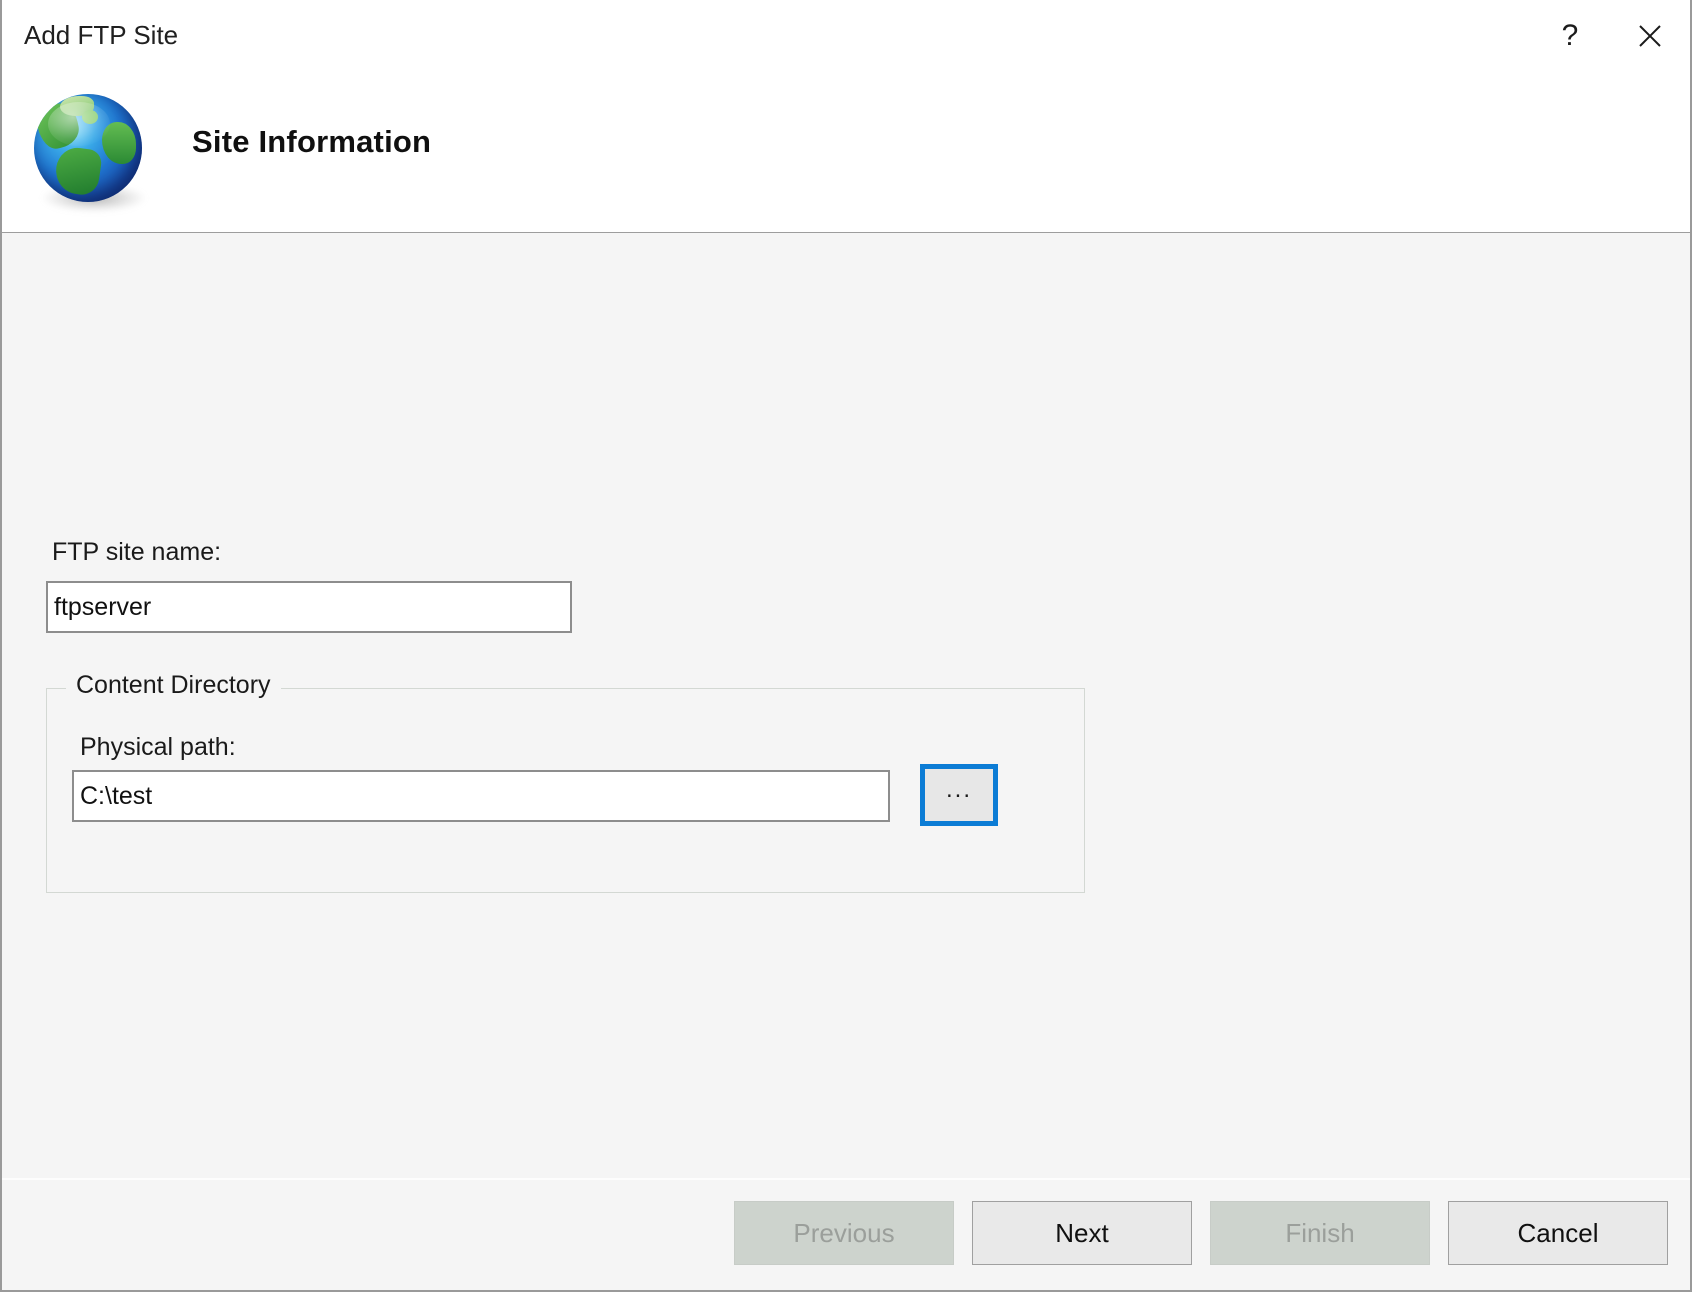  What do you see at coordinates (309, 607) in the screenshot?
I see `ftp-site-name-input: ftpserver` at bounding box center [309, 607].